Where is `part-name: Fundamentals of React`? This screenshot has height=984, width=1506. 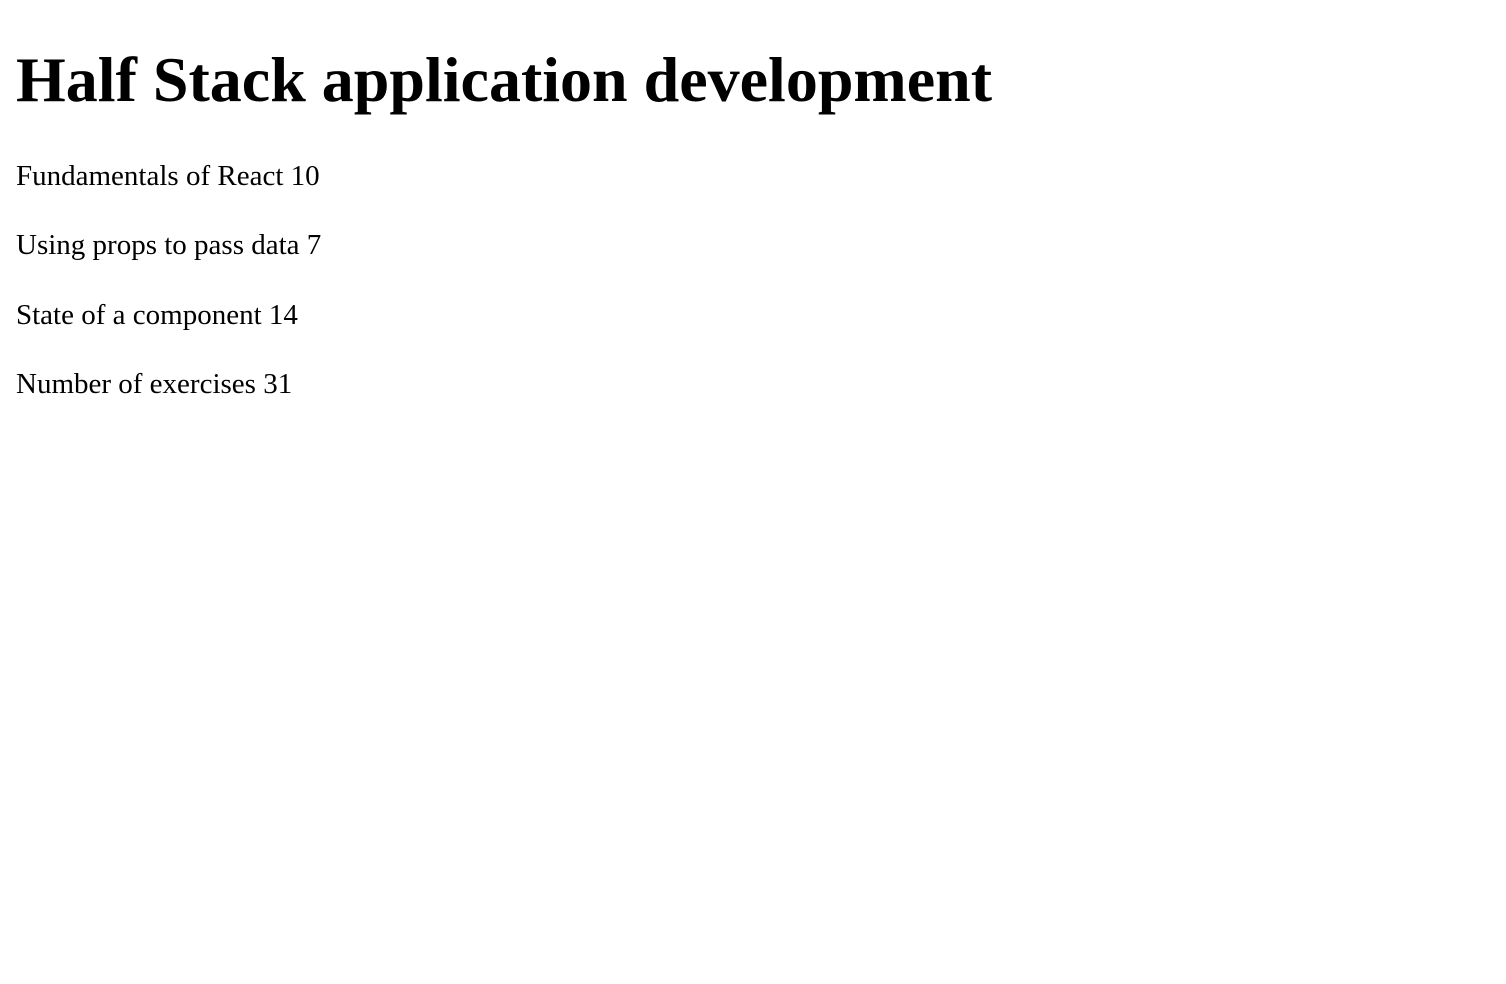
part-name: Fundamentals of React is located at coordinates (150, 176).